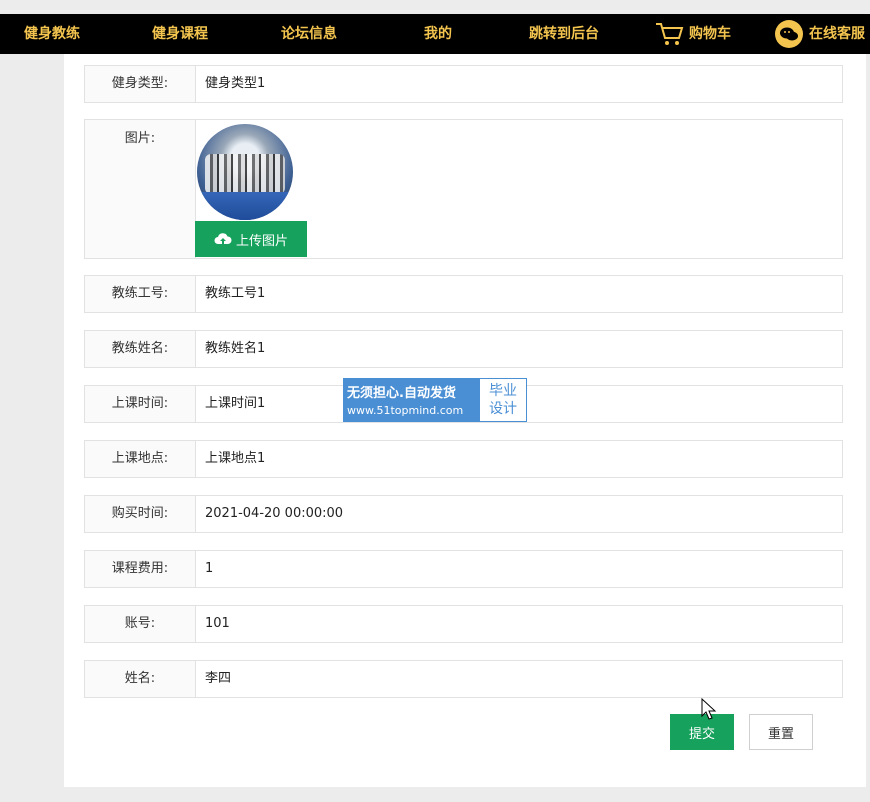  I want to click on field-label: 图片:, so click(140, 189).